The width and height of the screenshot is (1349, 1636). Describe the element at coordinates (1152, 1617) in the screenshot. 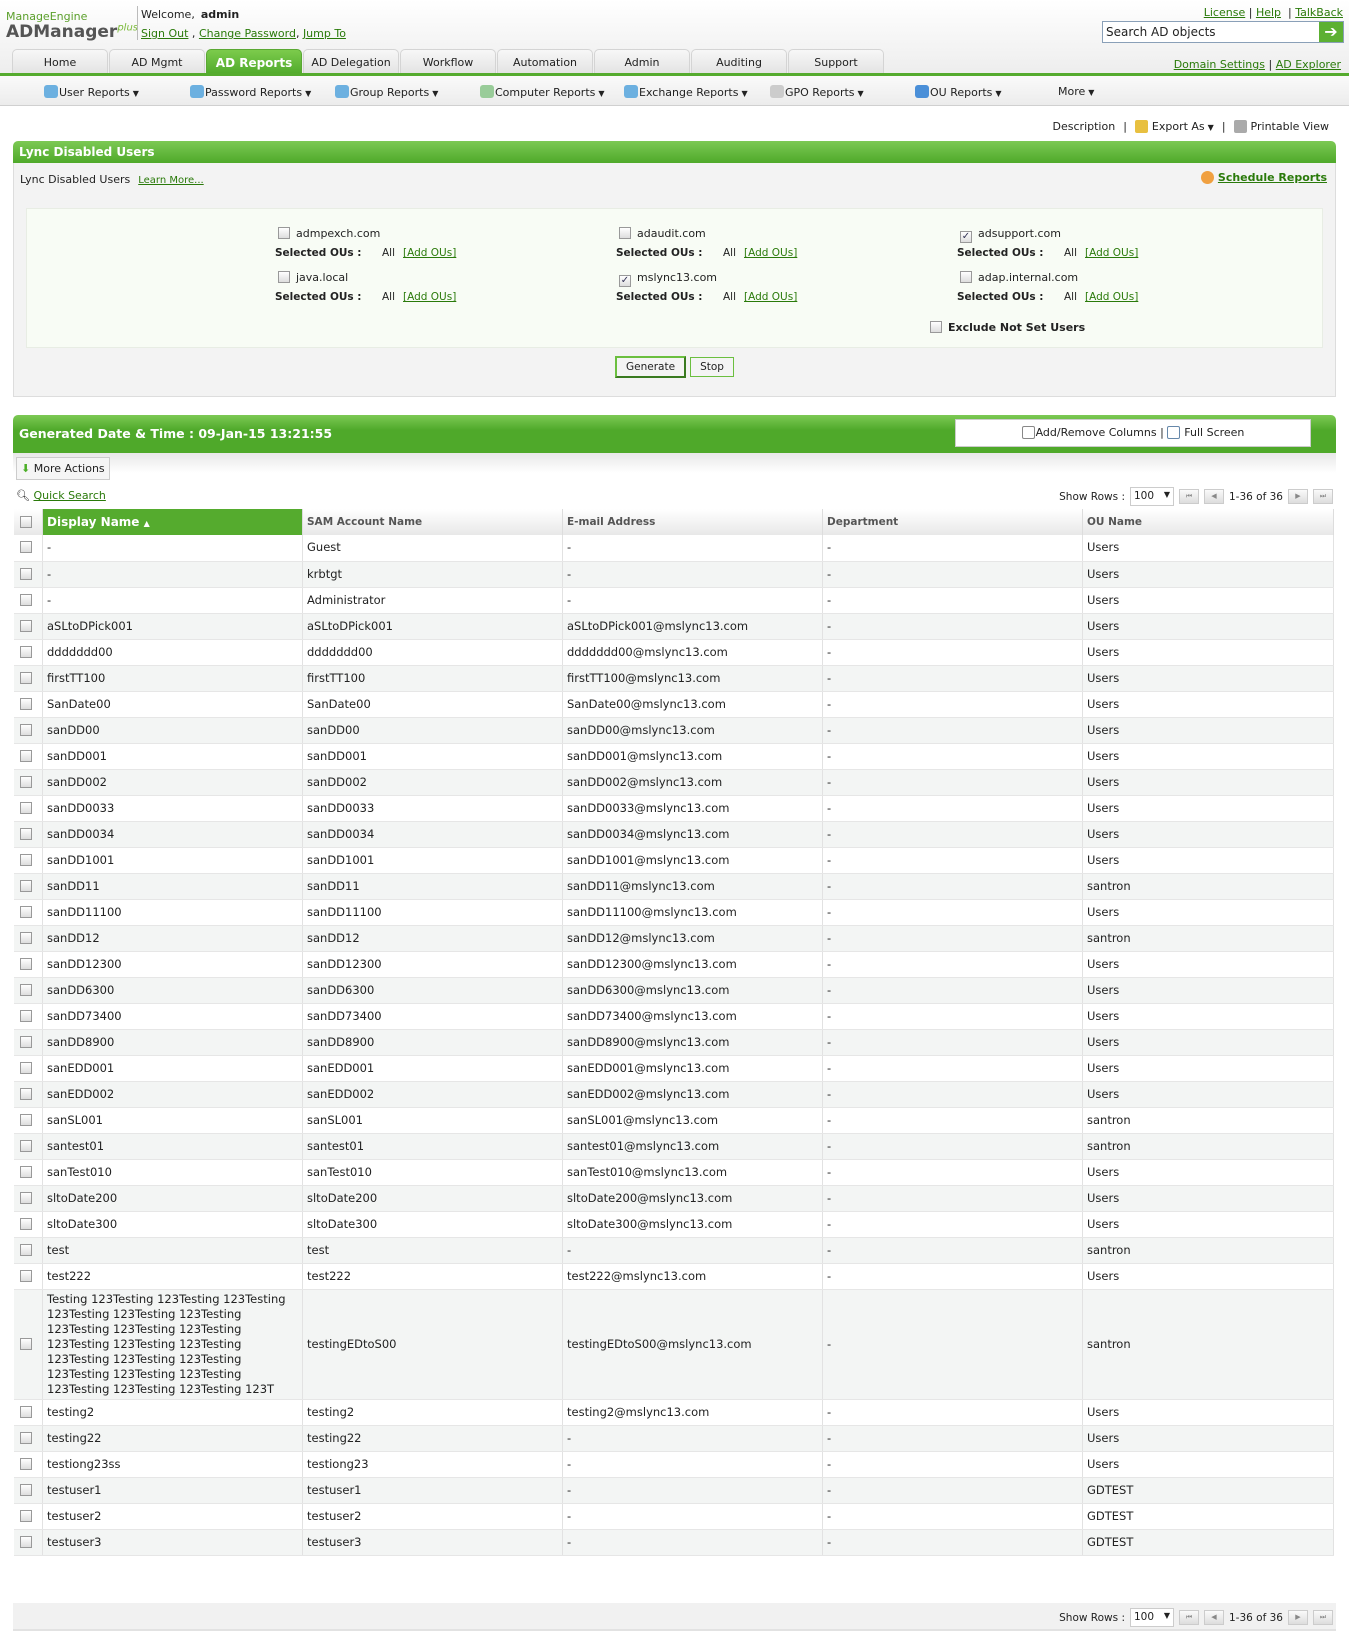

I see `rows-per-page-select: 100 ▼` at that location.